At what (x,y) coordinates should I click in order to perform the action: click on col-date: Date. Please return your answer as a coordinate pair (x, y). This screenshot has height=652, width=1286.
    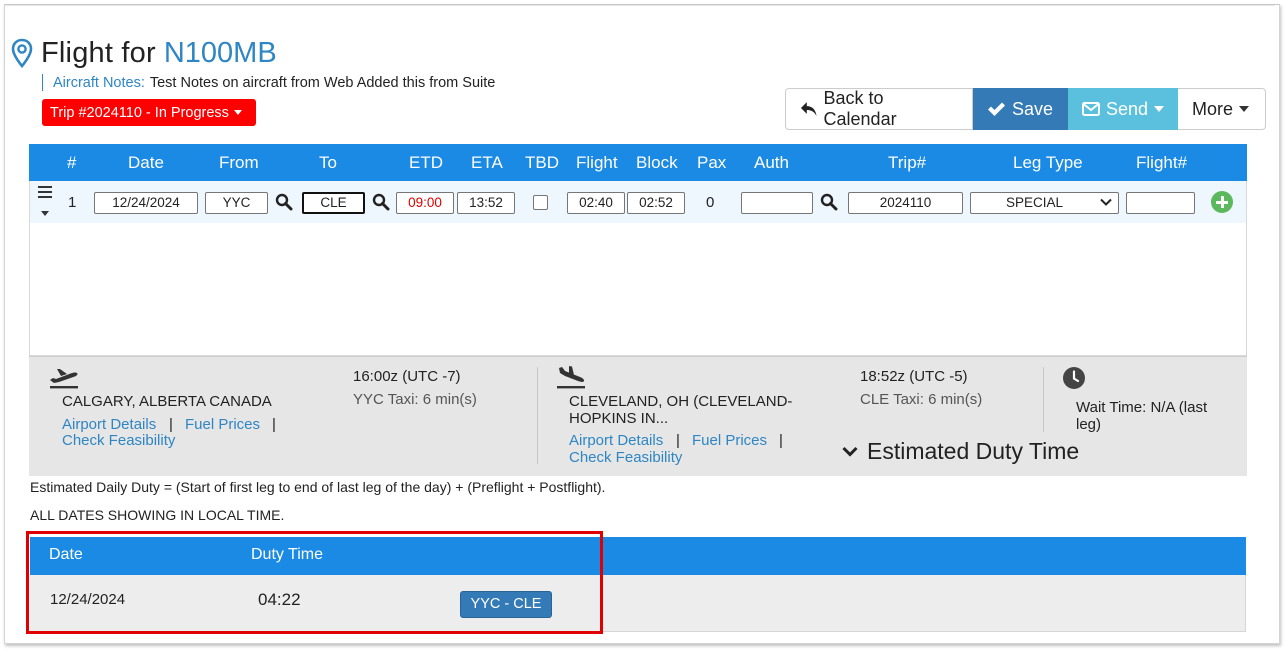
    Looking at the image, I should click on (146, 162).